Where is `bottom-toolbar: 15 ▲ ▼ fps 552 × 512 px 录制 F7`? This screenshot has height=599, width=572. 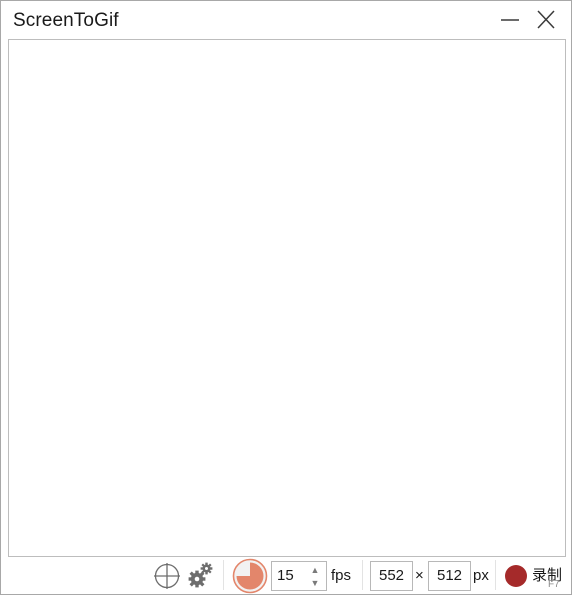
bottom-toolbar: 15 ▲ ▼ fps 552 × 512 px 录制 F7 is located at coordinates (286, 575).